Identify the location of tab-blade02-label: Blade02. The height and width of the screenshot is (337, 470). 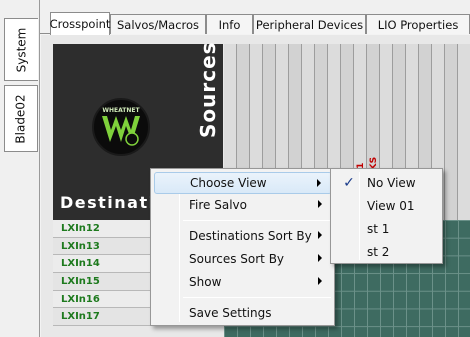
(21, 118).